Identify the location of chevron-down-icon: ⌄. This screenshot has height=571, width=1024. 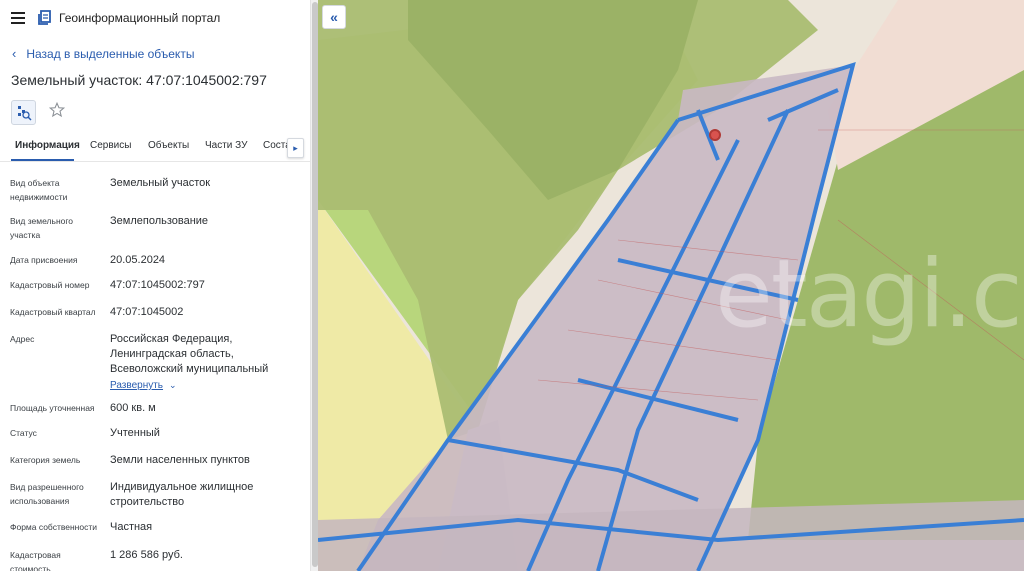
(173, 385).